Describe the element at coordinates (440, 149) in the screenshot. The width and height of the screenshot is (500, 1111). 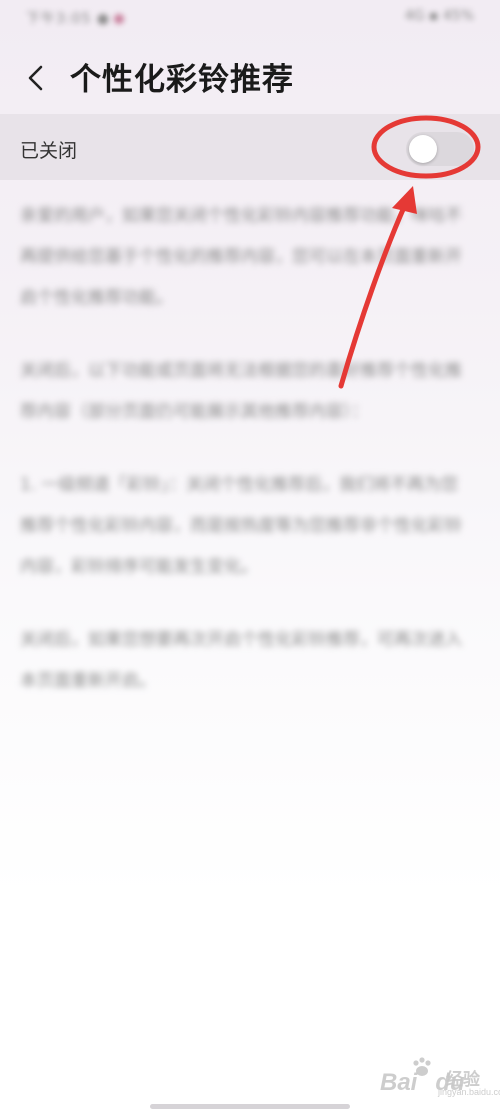
I see `personalized-ringtone-toggle` at that location.